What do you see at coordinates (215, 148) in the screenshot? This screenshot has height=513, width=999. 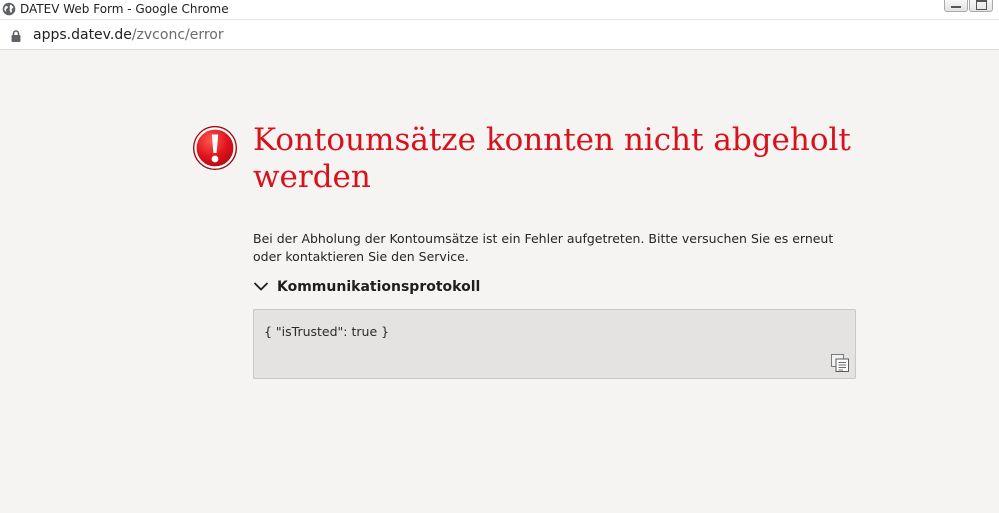 I see `exclamation-icon` at bounding box center [215, 148].